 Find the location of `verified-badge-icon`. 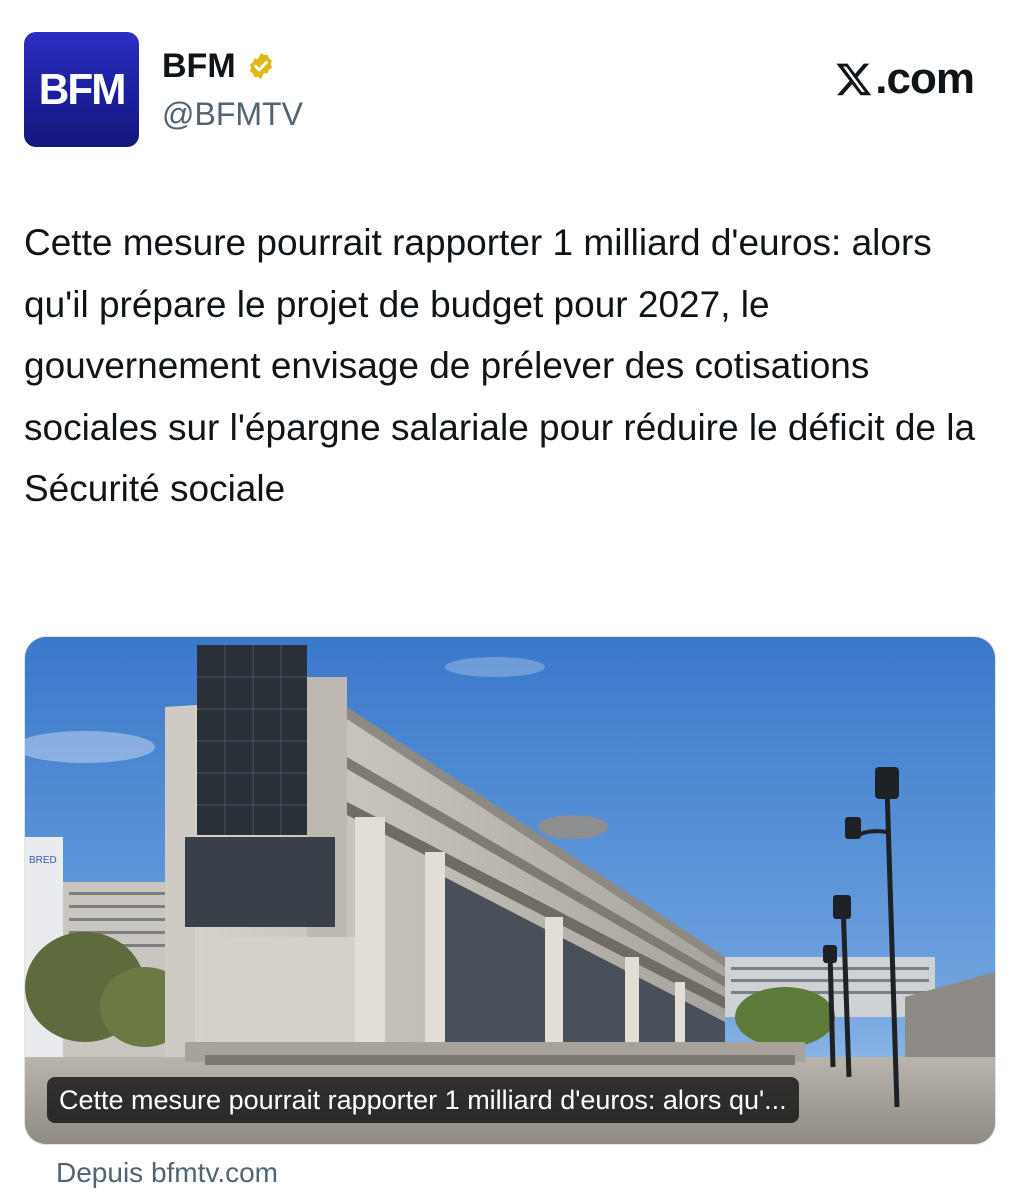

verified-badge-icon is located at coordinates (260, 66).